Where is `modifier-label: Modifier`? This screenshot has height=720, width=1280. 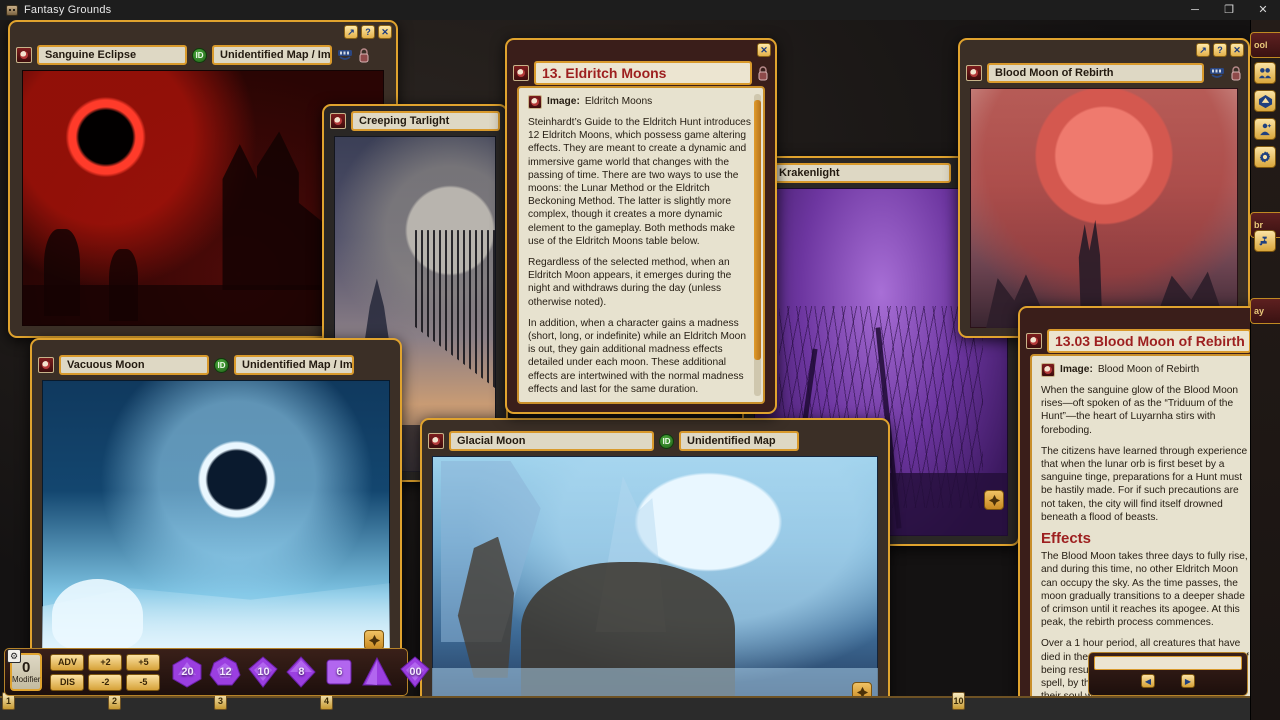
modifier-label: Modifier is located at coordinates (26, 679).